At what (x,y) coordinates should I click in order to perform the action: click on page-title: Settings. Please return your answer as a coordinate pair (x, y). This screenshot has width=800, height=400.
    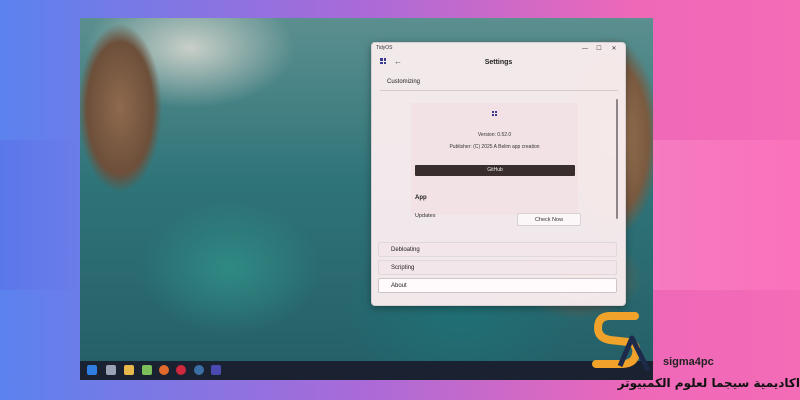
    Looking at the image, I should click on (498, 62).